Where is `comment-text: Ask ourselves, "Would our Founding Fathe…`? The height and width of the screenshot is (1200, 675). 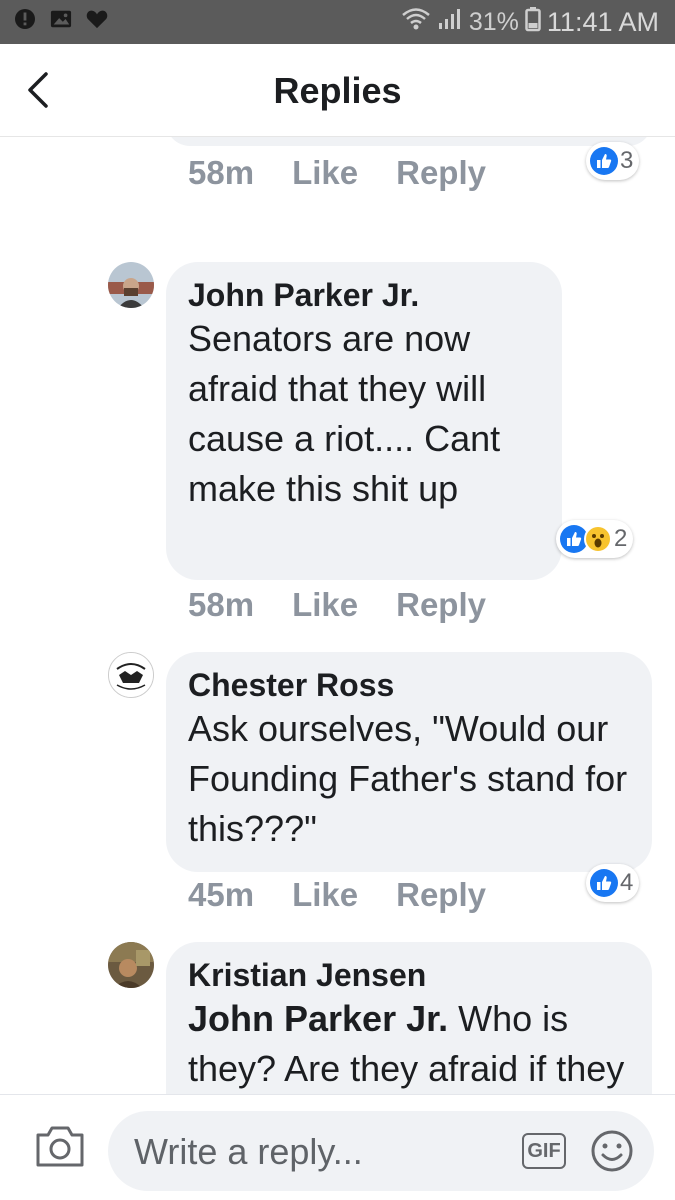
comment-text: Ask ourselves, "Would our Founding Fathe… is located at coordinates (408, 778).